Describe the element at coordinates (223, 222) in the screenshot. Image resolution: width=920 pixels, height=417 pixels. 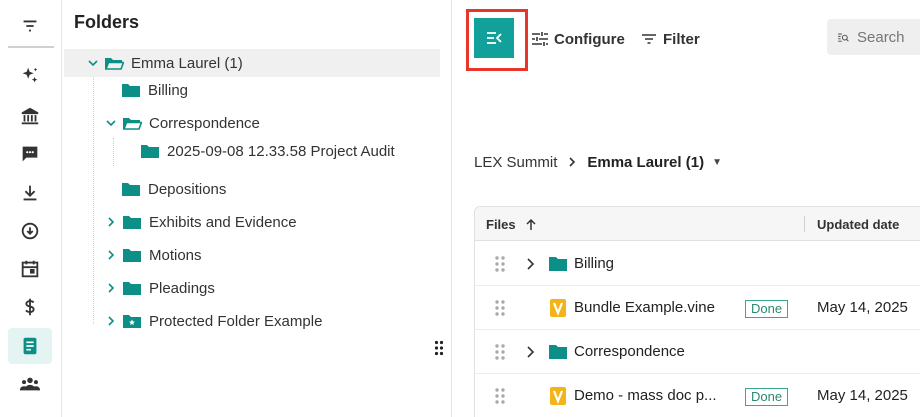
I see `tree-item-label: Exhibits and Evidence` at that location.